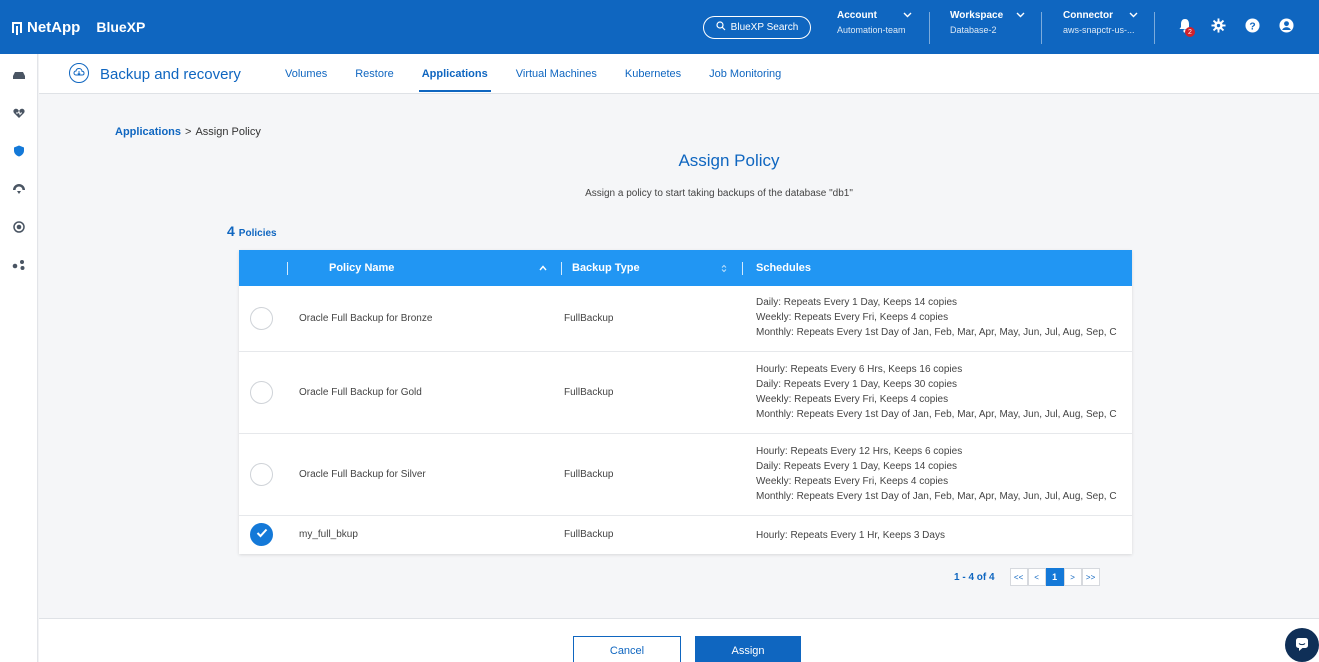 The width and height of the screenshot is (1319, 662). What do you see at coordinates (231, 231) in the screenshot?
I see `policies-count-number: 4` at bounding box center [231, 231].